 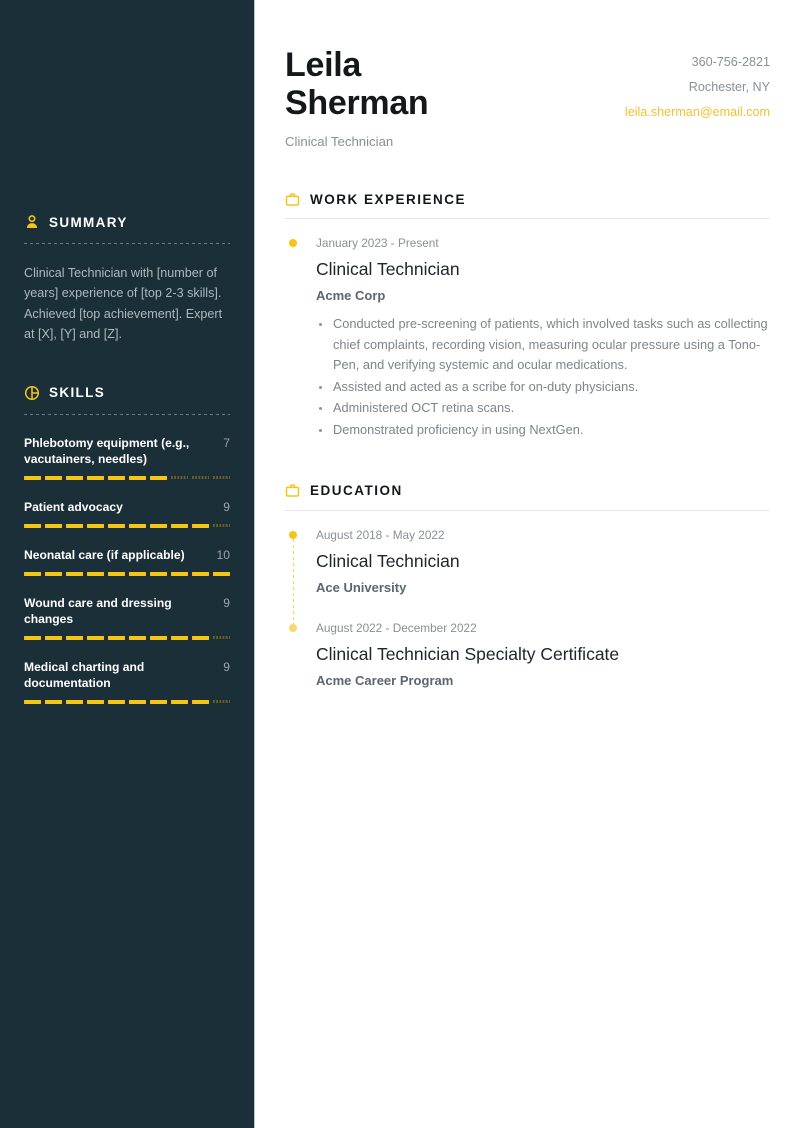 I want to click on skills-divider, so click(x=127, y=414).